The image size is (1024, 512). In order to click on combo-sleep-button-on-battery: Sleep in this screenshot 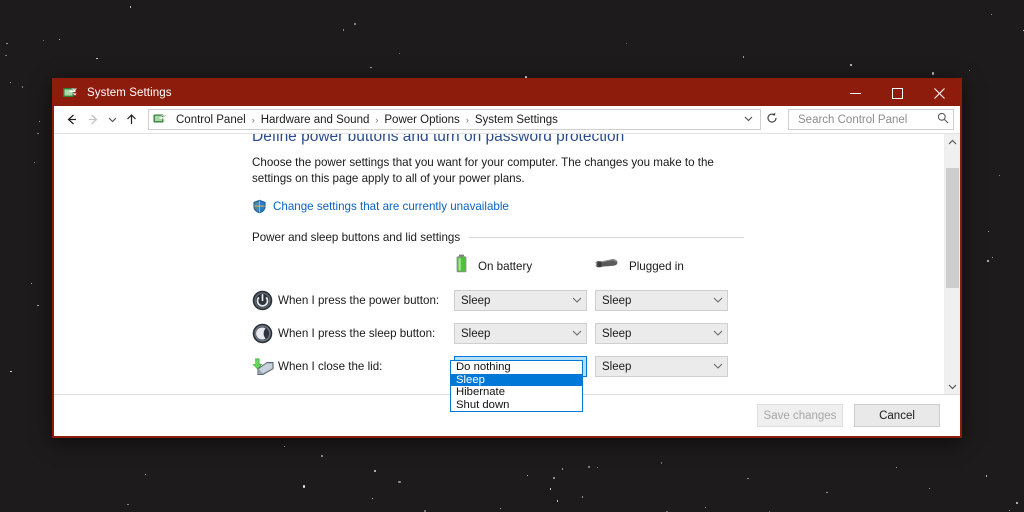, I will do `click(520, 333)`.